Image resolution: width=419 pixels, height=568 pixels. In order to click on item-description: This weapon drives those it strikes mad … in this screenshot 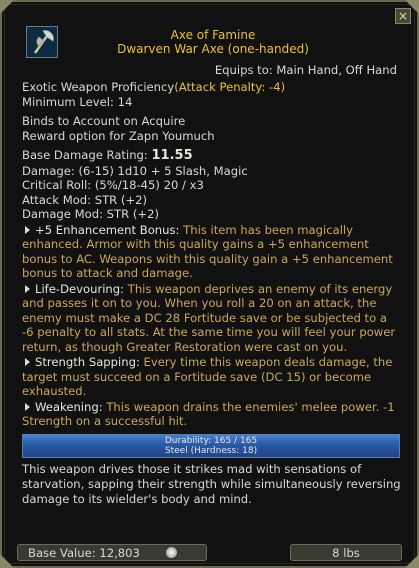, I will do `click(211, 483)`.